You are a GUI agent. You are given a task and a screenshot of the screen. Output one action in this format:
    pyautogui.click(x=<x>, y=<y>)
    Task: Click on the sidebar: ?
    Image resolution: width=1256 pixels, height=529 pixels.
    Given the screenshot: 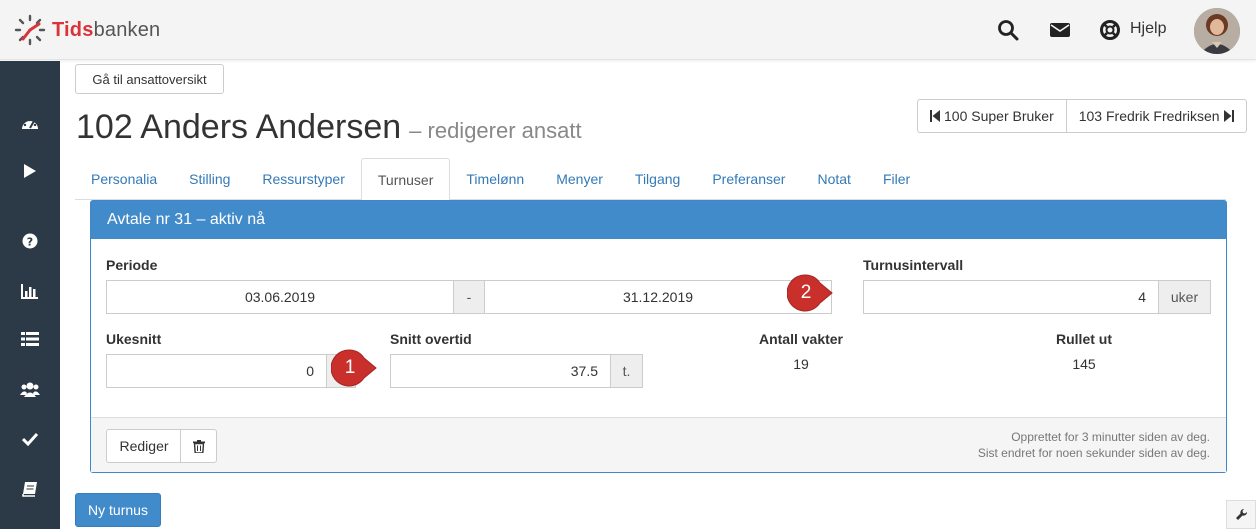 What is the action you would take?
    pyautogui.click(x=30, y=295)
    